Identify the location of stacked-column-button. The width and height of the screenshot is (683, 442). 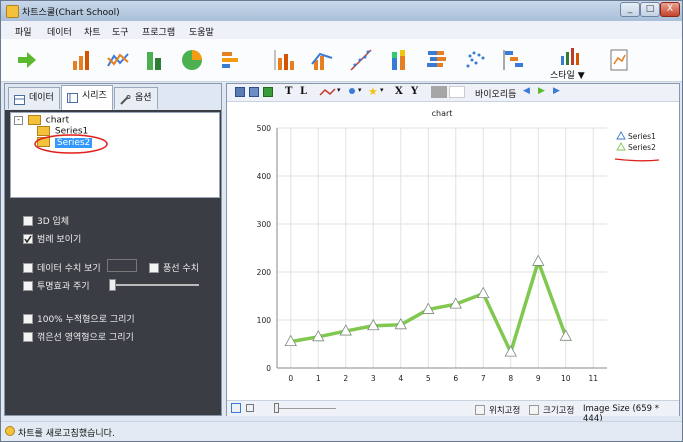
(399, 60).